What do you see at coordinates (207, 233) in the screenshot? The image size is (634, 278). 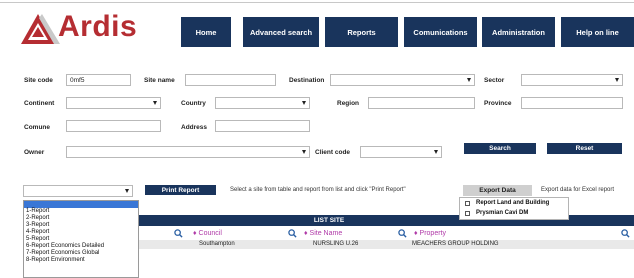 I see `column-header-council: ♦ Council` at bounding box center [207, 233].